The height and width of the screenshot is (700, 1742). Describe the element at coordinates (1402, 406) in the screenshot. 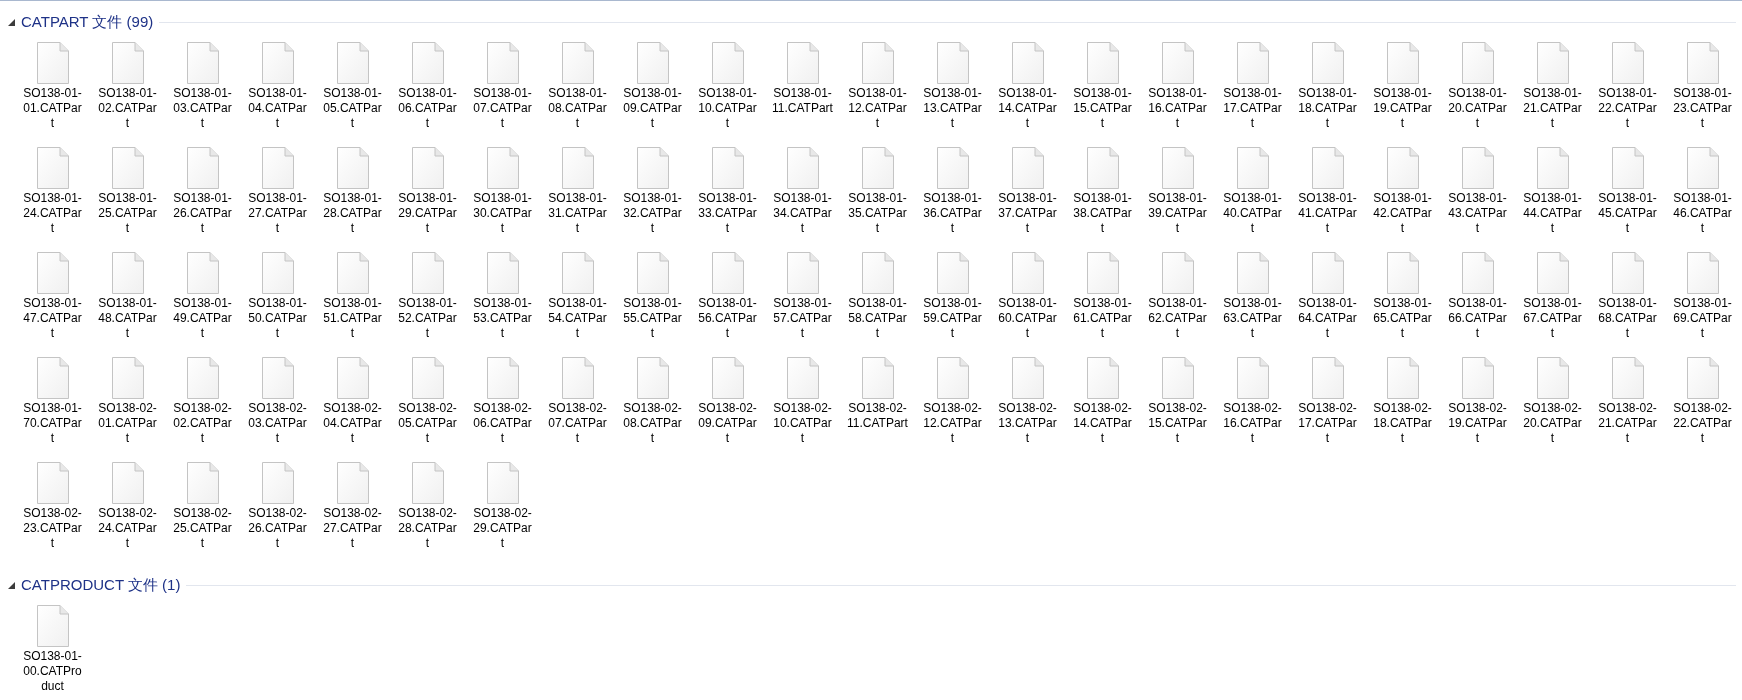

I see `file-item: SO138-02-18.CATPart` at that location.